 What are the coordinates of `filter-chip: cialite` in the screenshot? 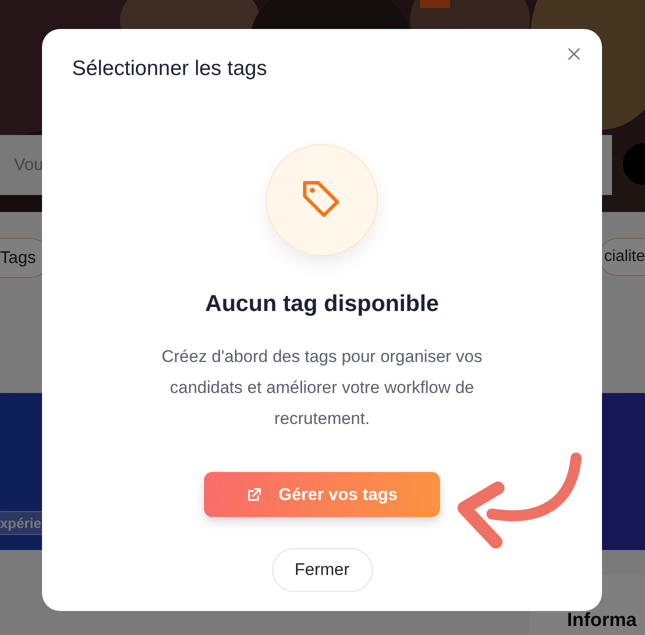 It's located at (622, 257).